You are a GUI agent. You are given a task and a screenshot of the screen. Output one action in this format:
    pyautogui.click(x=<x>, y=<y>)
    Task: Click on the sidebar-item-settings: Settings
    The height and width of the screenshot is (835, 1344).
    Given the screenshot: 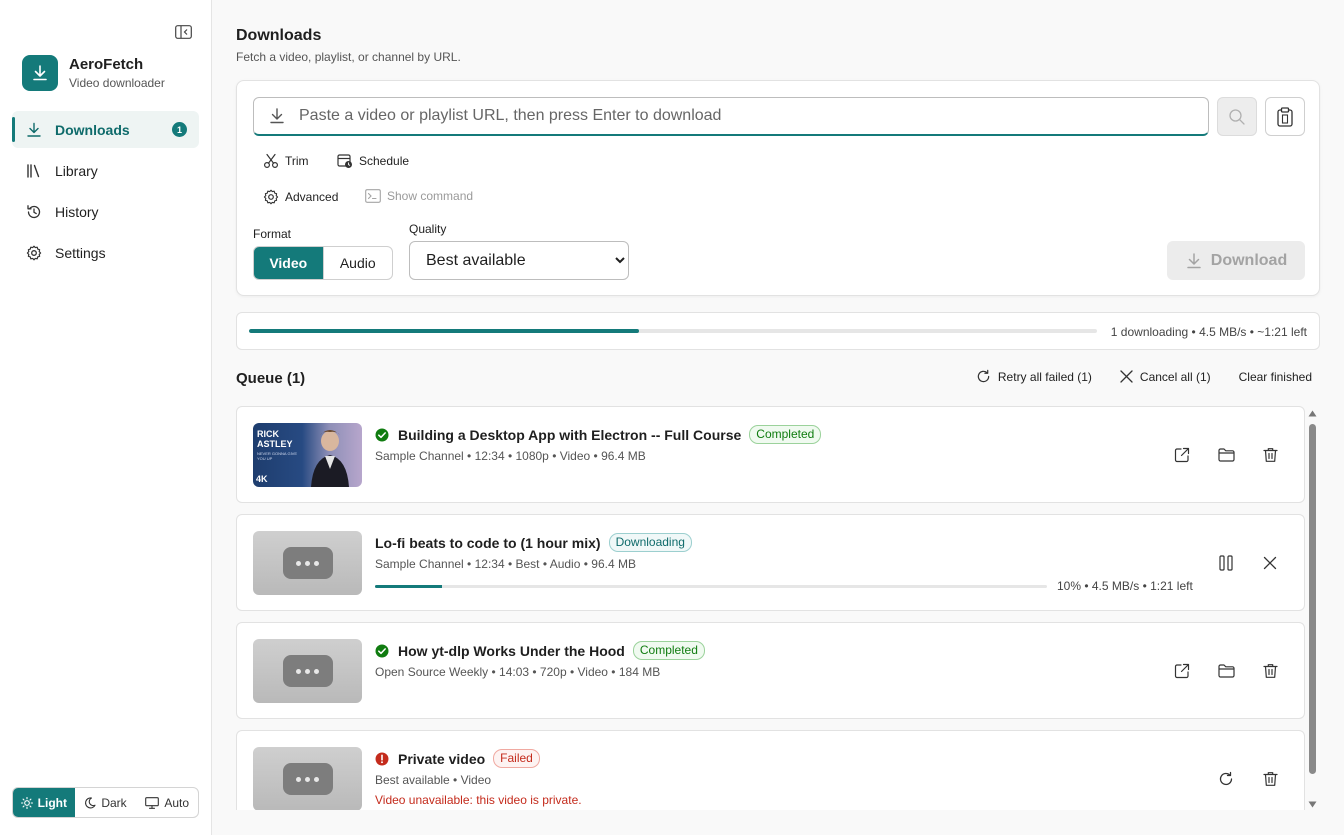 What is the action you would take?
    pyautogui.click(x=105, y=252)
    